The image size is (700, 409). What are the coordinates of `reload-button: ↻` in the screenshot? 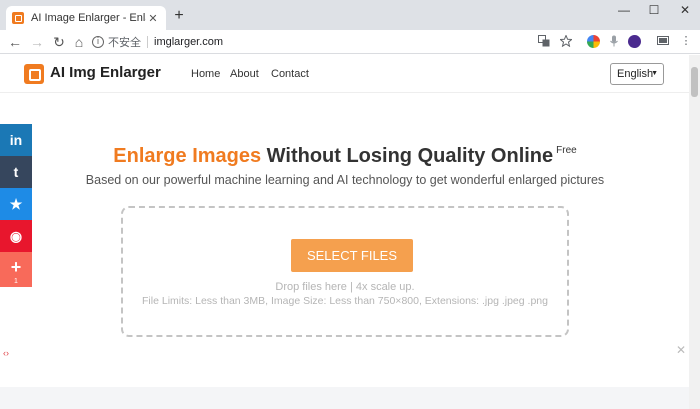 It's located at (59, 42).